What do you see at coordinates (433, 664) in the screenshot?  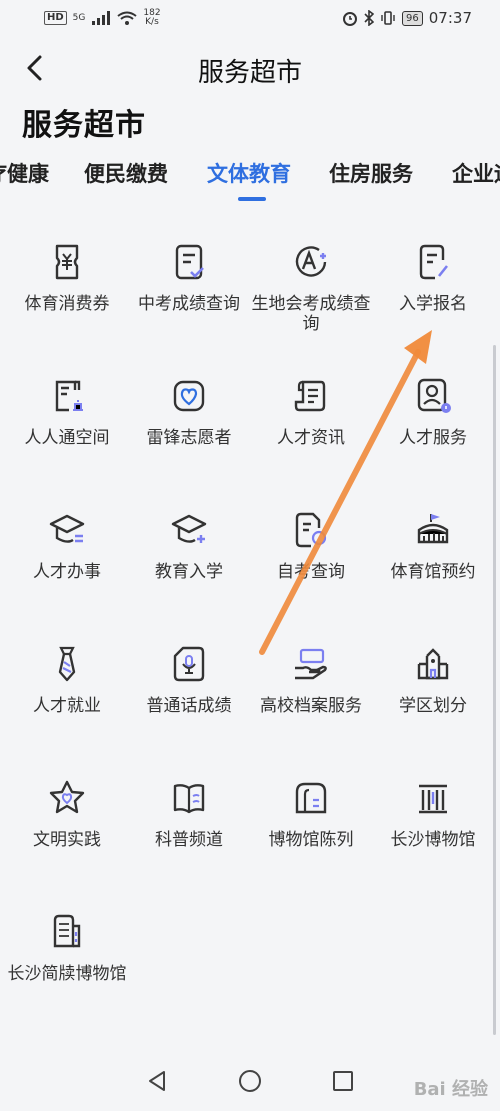 I see `school-building-icon` at bounding box center [433, 664].